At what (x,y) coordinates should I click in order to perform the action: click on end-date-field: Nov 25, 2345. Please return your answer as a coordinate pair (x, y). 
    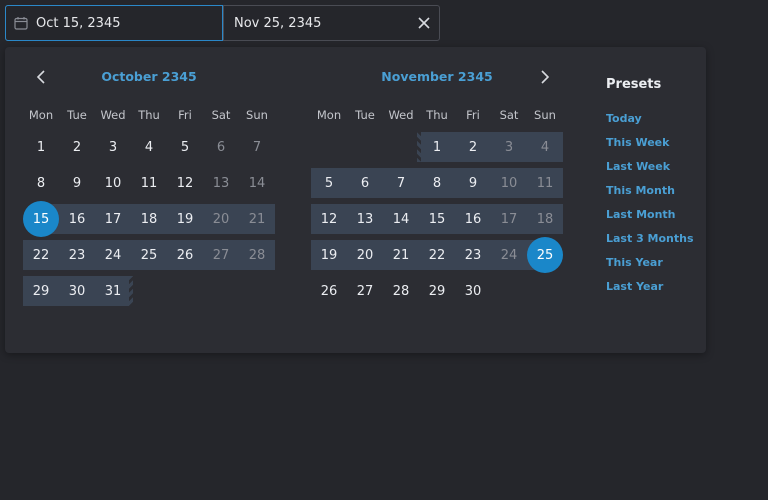
    Looking at the image, I should click on (316, 23).